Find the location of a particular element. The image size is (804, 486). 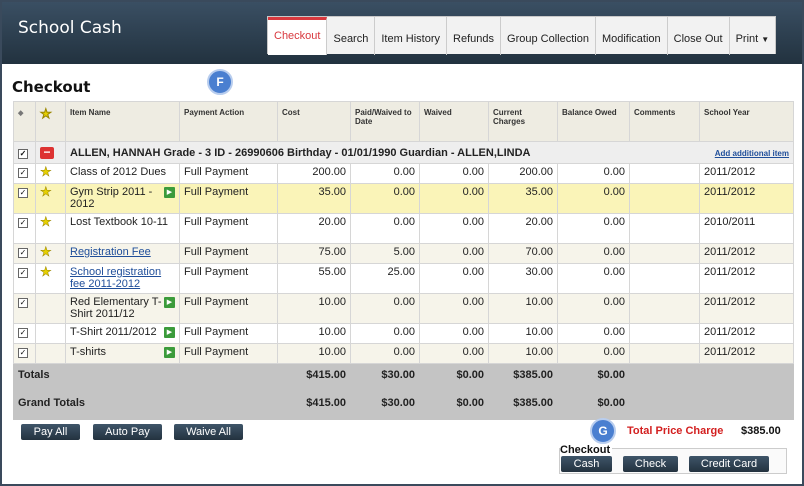

pay-all-button: Pay All is located at coordinates (50, 432).